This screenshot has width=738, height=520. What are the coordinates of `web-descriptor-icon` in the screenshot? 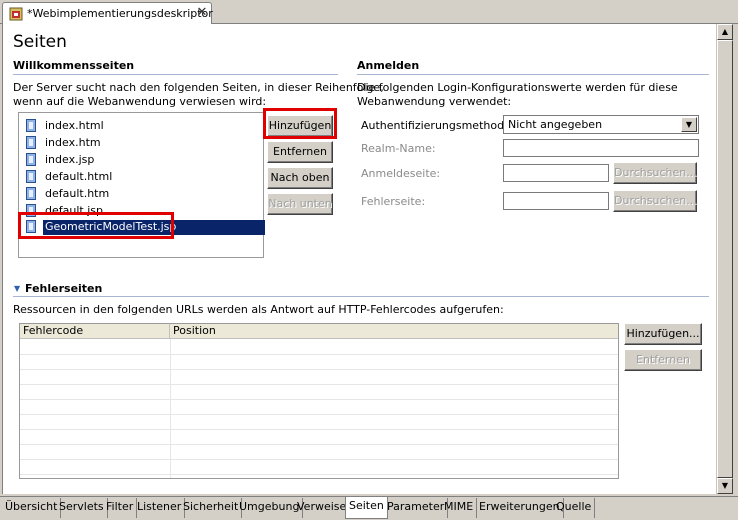 It's located at (16, 14).